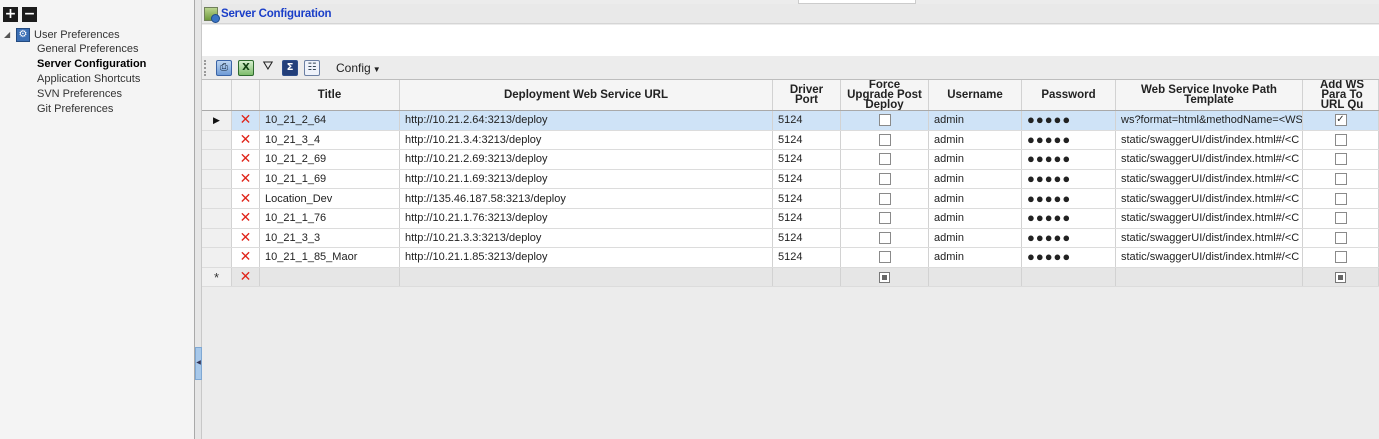 Image resolution: width=1379 pixels, height=439 pixels. Describe the element at coordinates (975, 95) in the screenshot. I see `column-header-username: Username` at that location.